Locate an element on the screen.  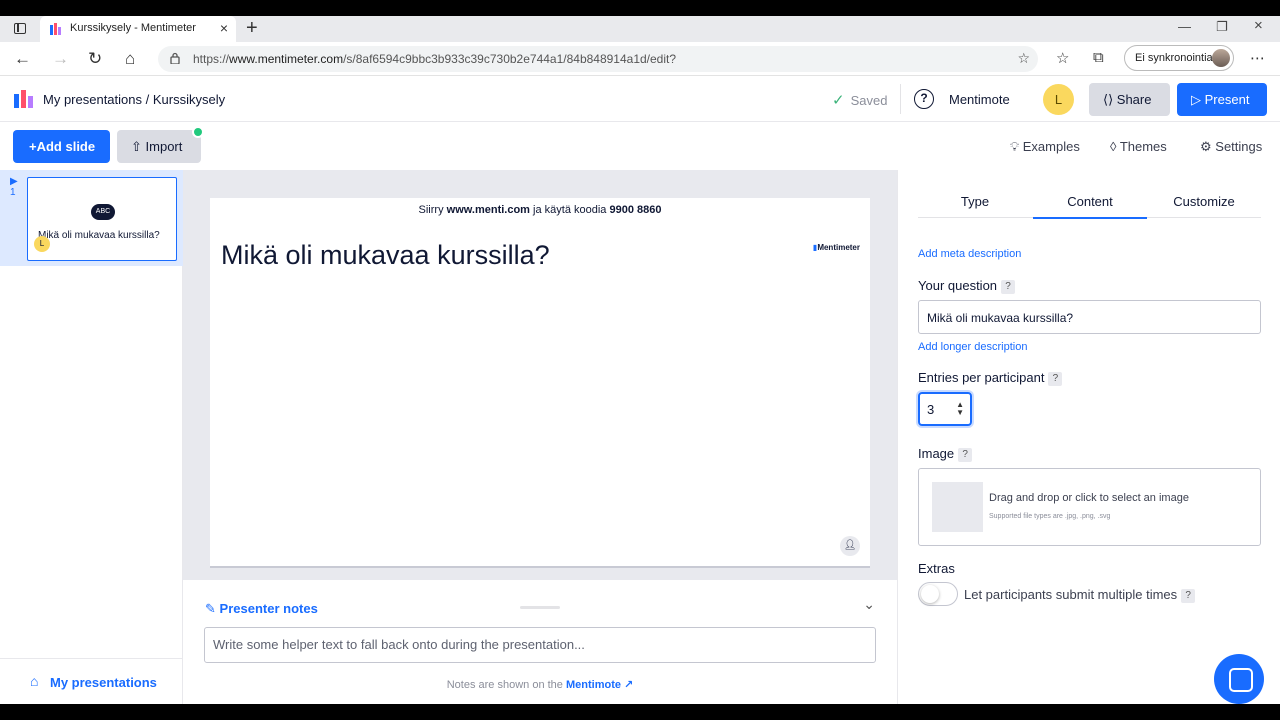
question-label: Your question? is located at coordinates (967, 286).